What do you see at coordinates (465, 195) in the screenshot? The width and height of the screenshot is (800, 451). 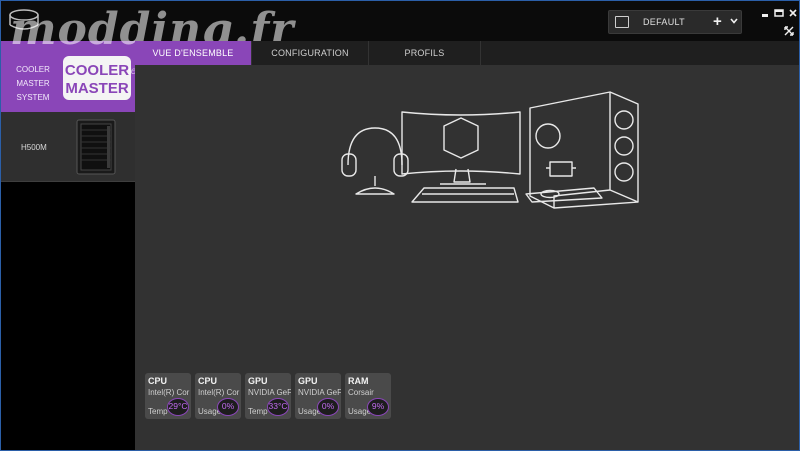 I see `keyboard-icon` at bounding box center [465, 195].